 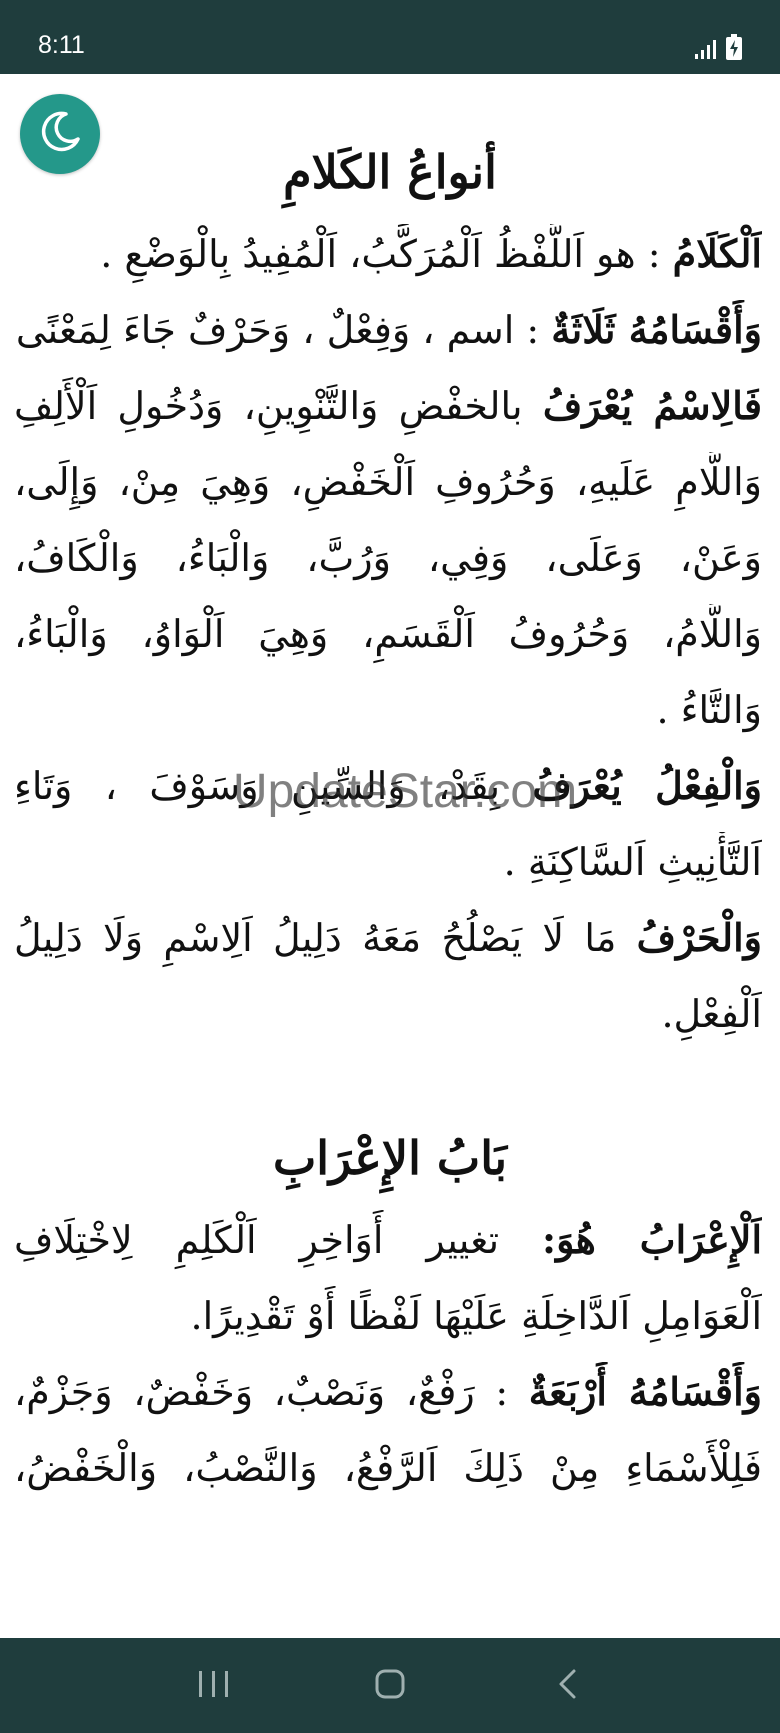 I want to click on bold-term: وَالْفِعْلُ يُعْرَفُ, so click(x=647, y=785).